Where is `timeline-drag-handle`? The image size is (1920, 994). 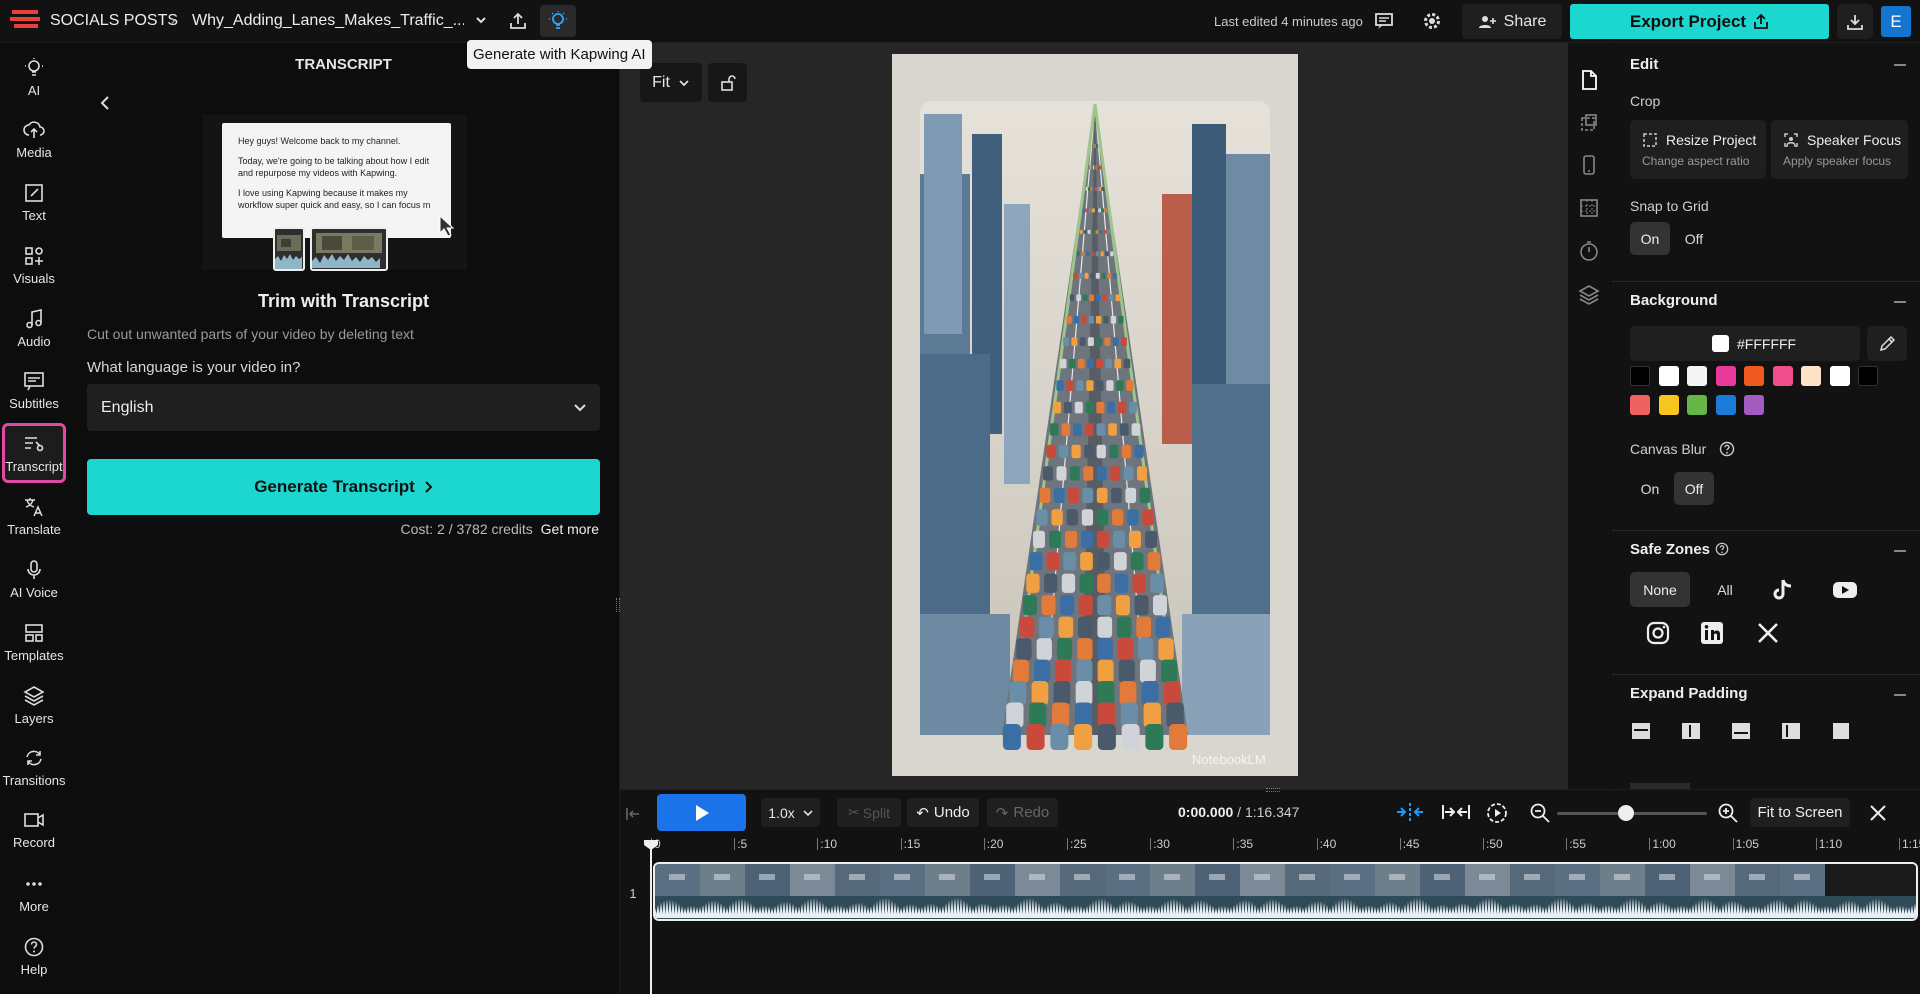 timeline-drag-handle is located at coordinates (1270, 791).